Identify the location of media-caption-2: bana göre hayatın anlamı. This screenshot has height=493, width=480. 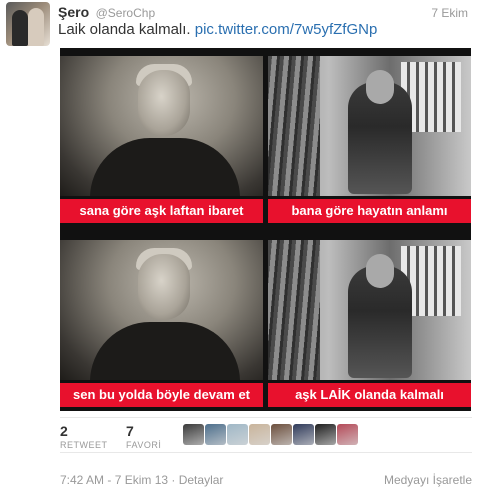
(369, 211).